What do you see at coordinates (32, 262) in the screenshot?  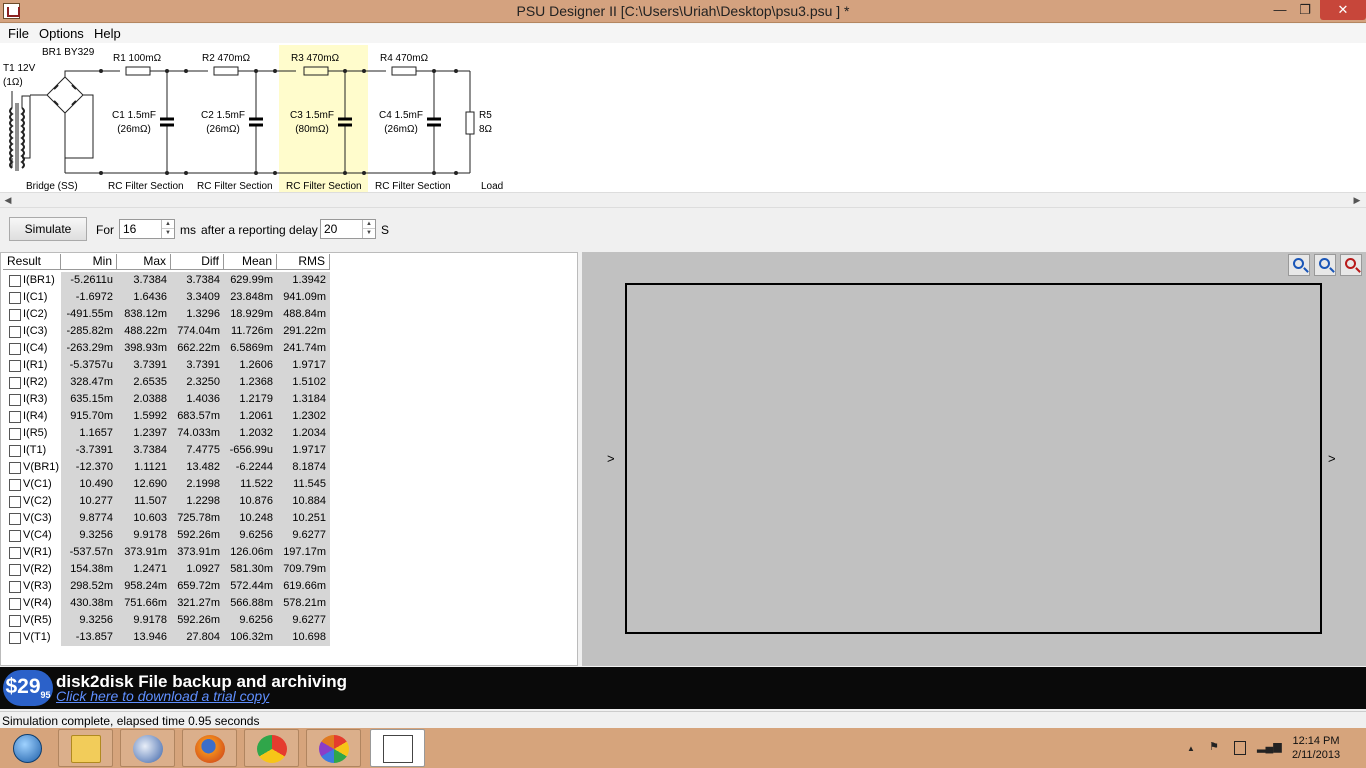 I see `header-result: Result` at bounding box center [32, 262].